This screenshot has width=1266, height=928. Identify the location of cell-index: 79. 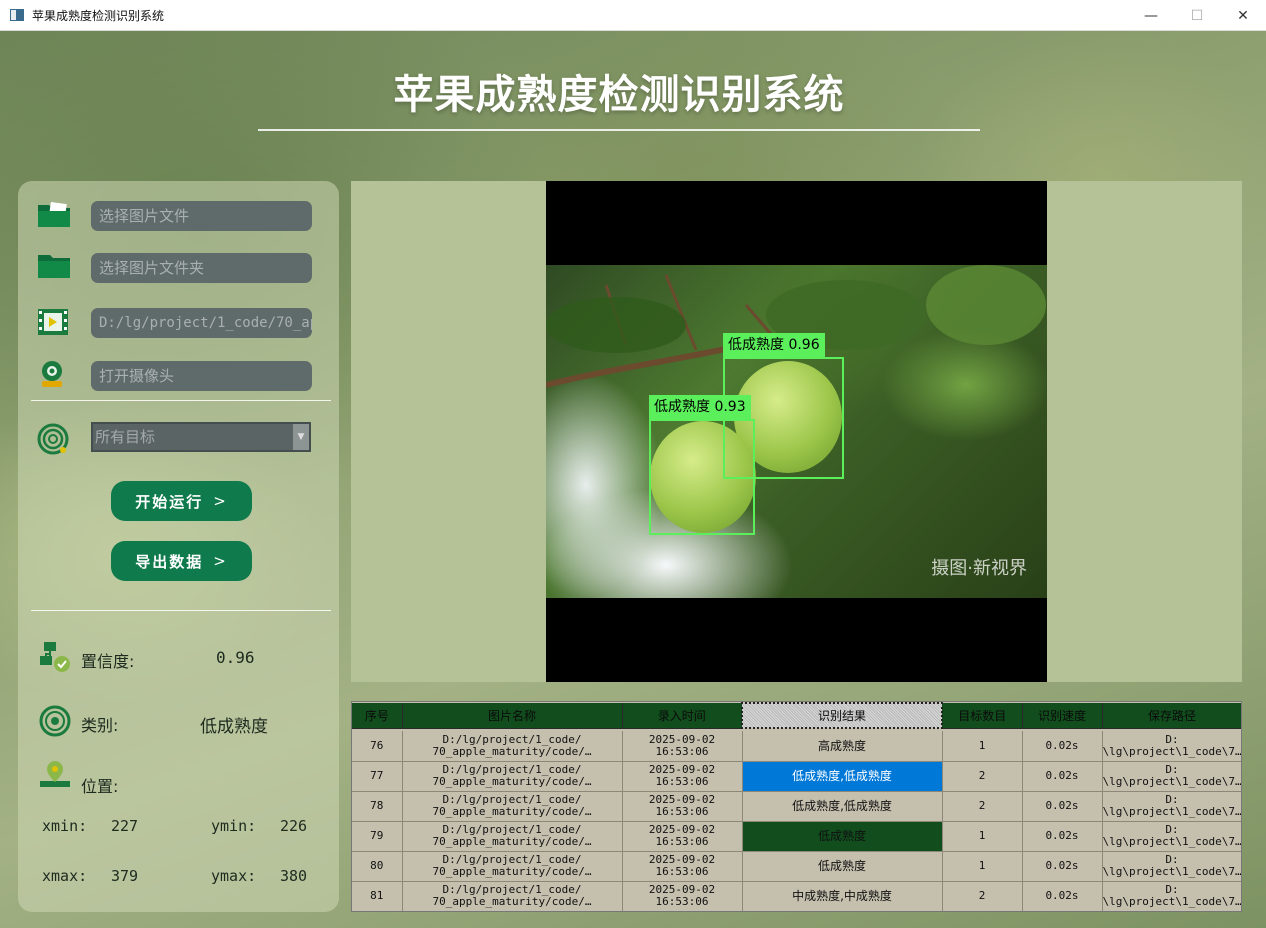
(377, 836).